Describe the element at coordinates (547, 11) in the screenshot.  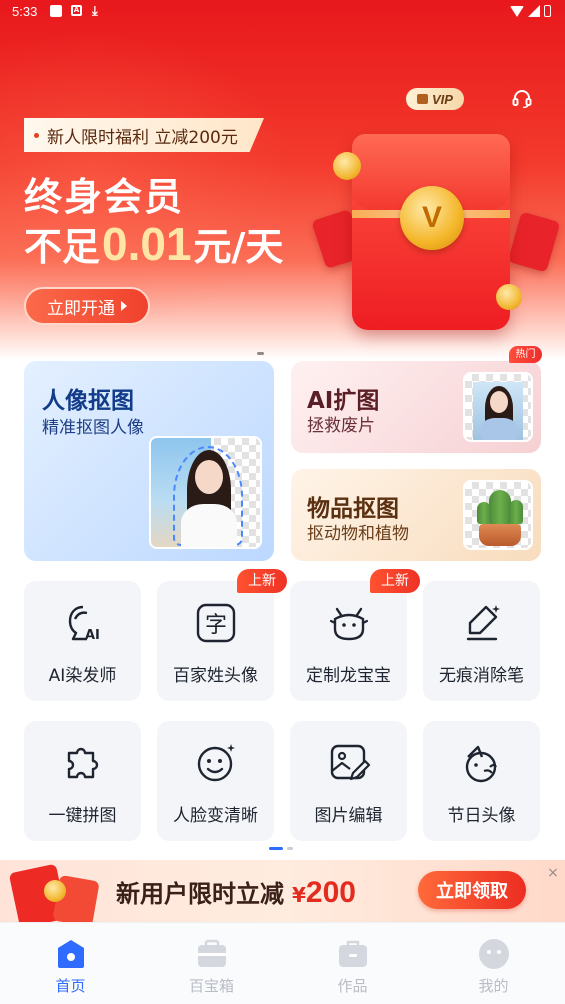
I see `battery-icon` at that location.